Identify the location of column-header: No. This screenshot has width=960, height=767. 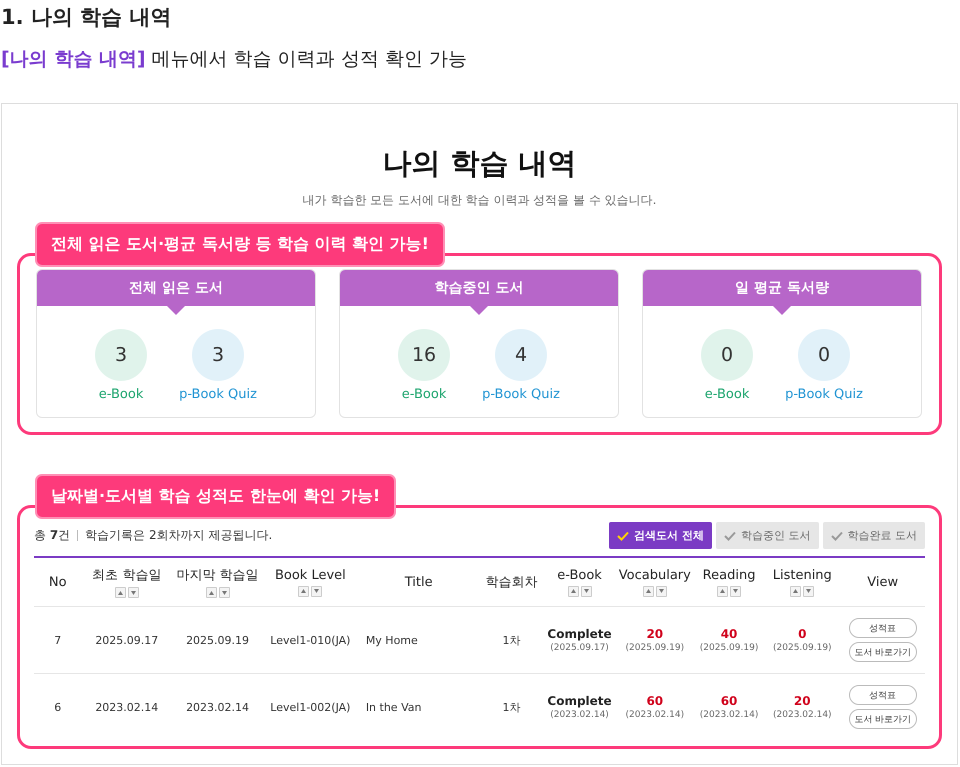
(57, 582).